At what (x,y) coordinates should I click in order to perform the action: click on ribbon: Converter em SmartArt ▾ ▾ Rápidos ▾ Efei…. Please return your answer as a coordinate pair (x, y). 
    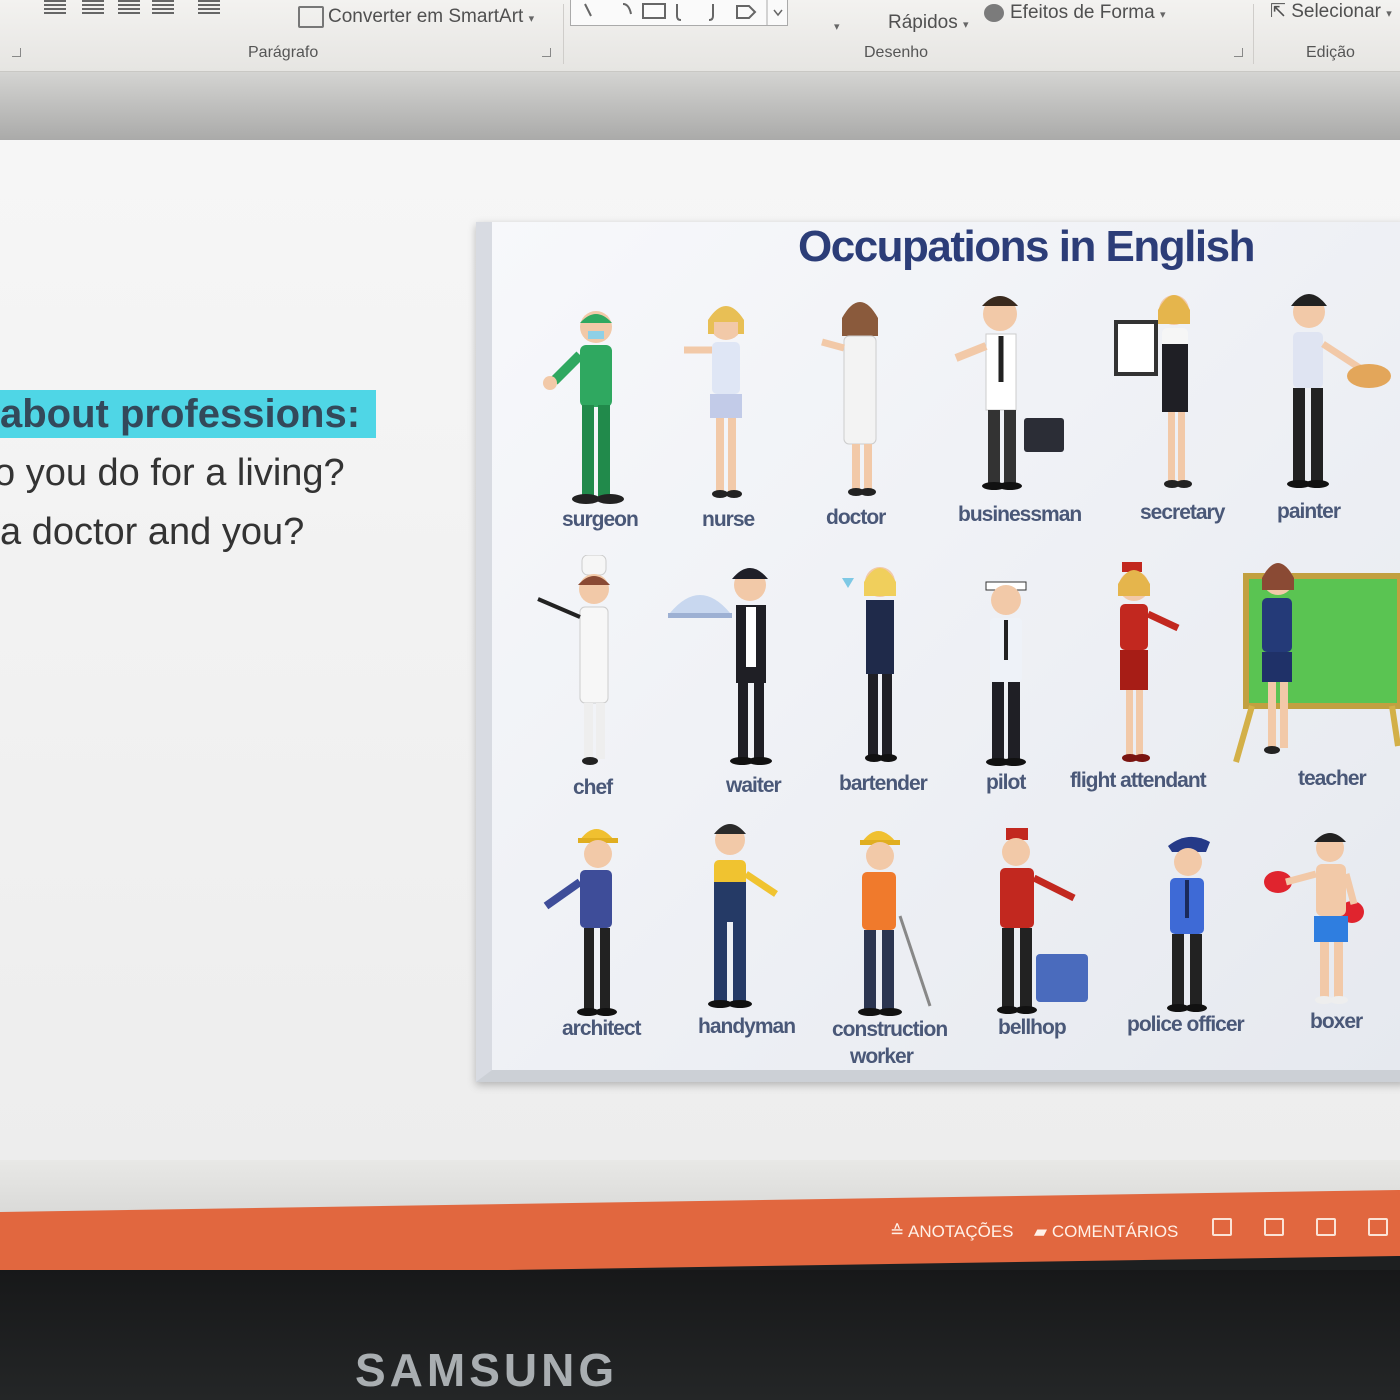
    Looking at the image, I should click on (700, 36).